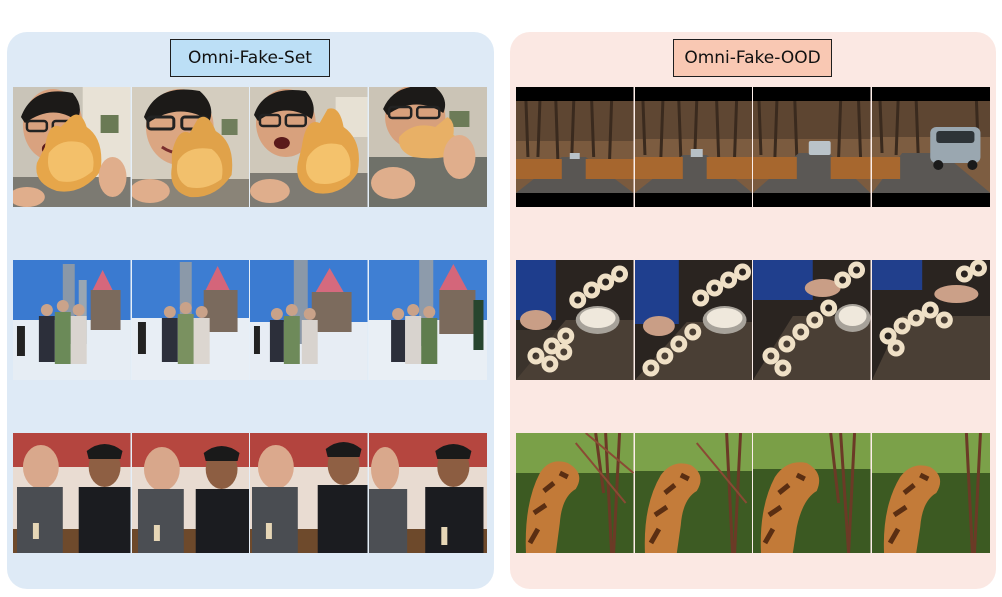  I want to click on omni-fake-ood-title: Omni-Fake-OOD, so click(752, 58).